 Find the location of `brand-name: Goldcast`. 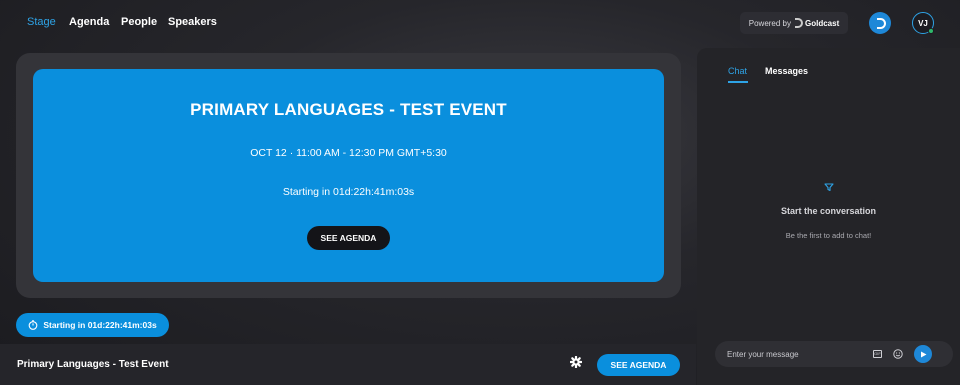

brand-name: Goldcast is located at coordinates (822, 23).